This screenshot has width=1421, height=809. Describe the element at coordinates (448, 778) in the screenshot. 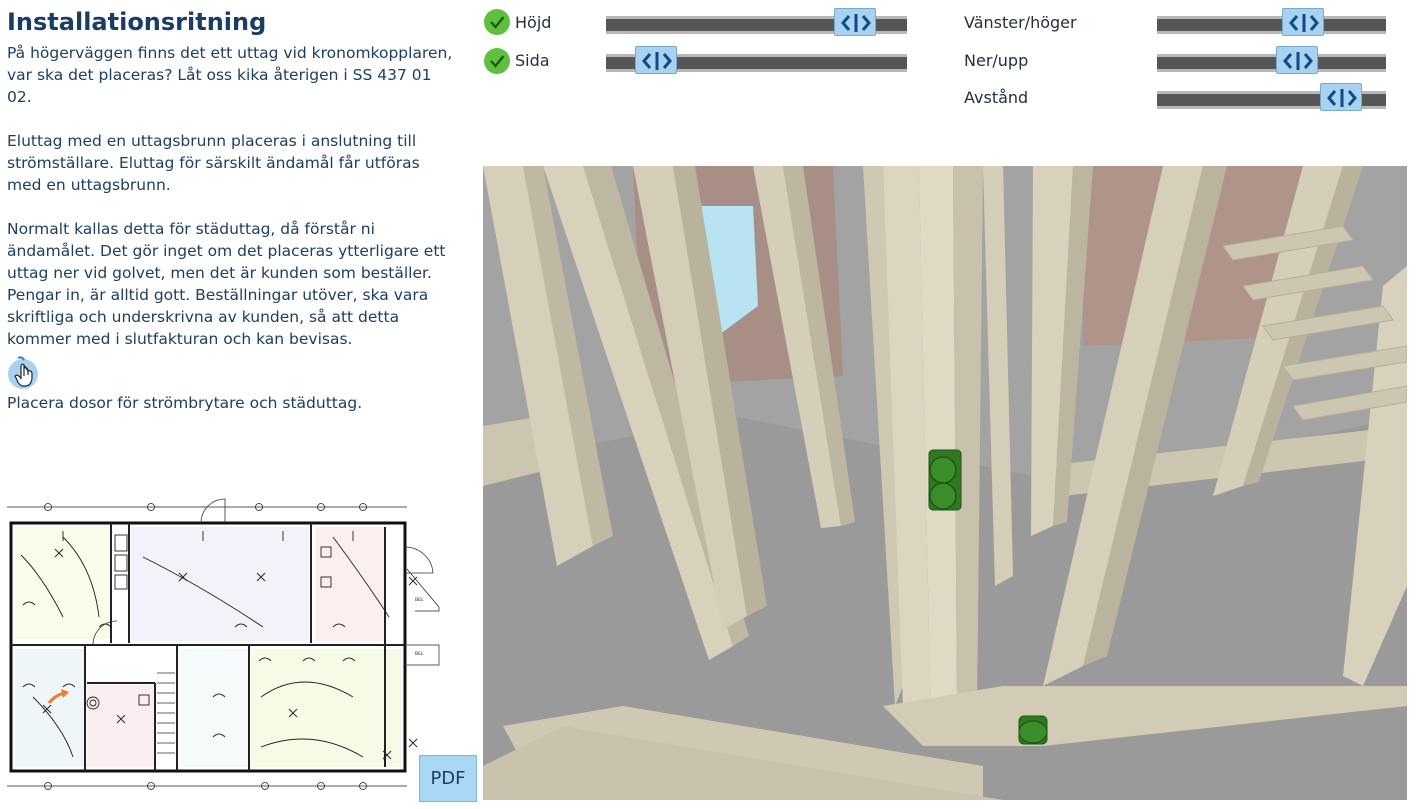

I see `pdf-button: PDF` at that location.